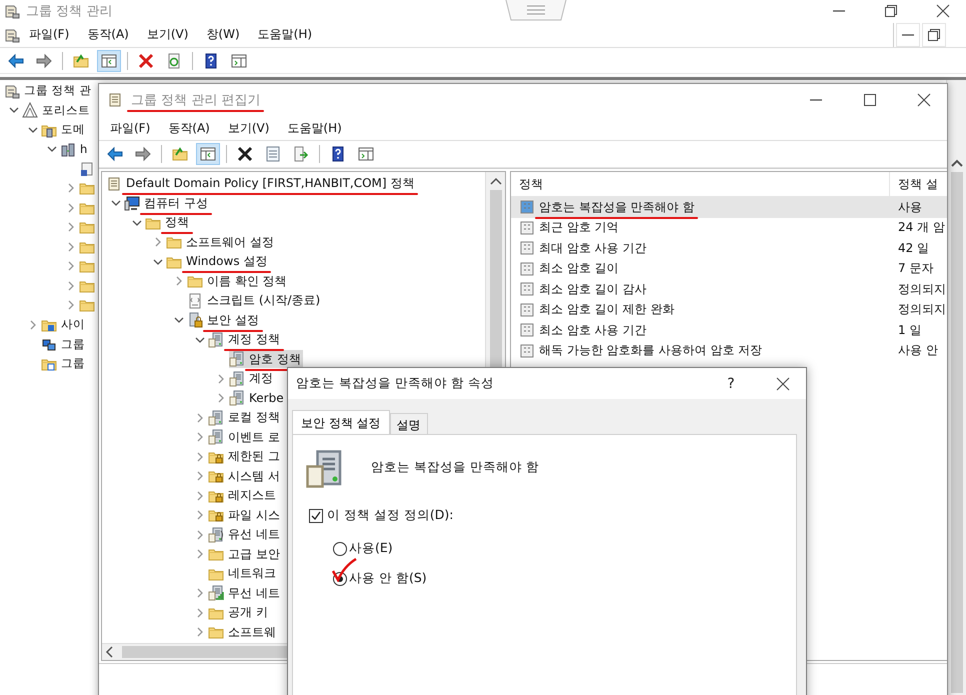 Image resolution: width=966 pixels, height=695 pixels. Describe the element at coordinates (245, 535) in the screenshot. I see `tree-item: 유선 네트` at that location.